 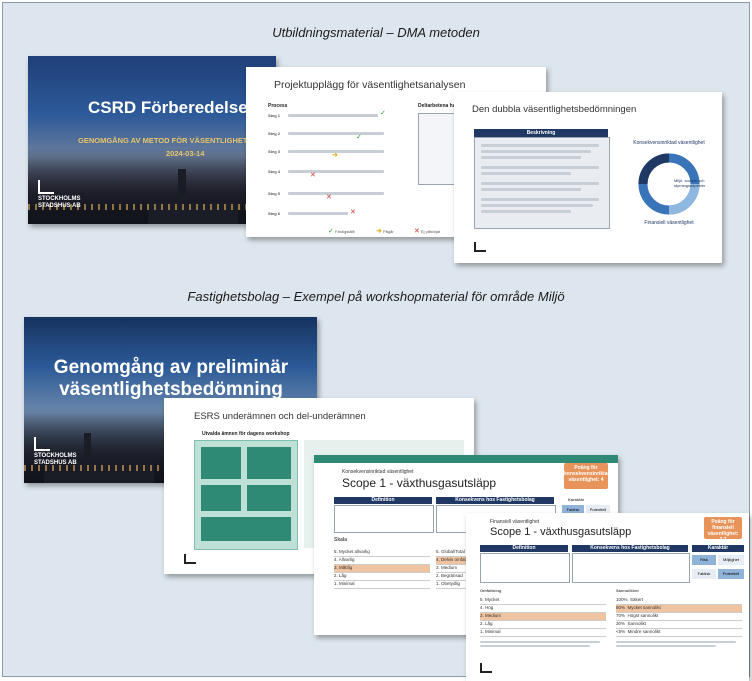 What do you see at coordinates (679, 601) in the screenshot?
I see `probability-row: 100% Säkert` at bounding box center [679, 601].